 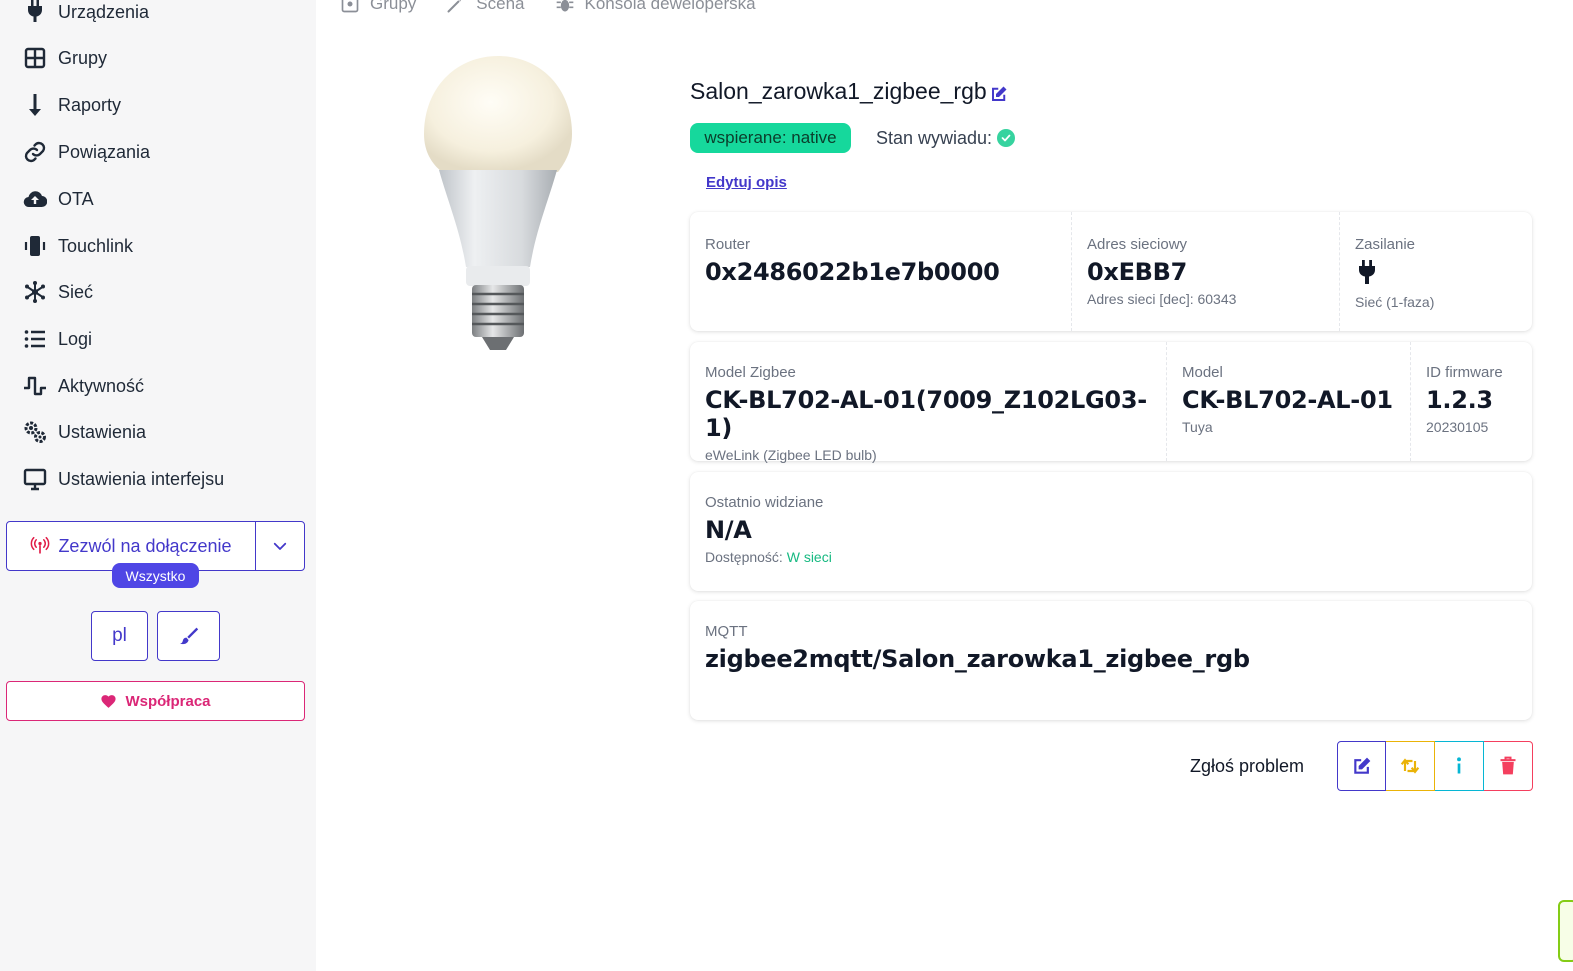 What do you see at coordinates (1006, 138) in the screenshot?
I see `check-icon` at bounding box center [1006, 138].